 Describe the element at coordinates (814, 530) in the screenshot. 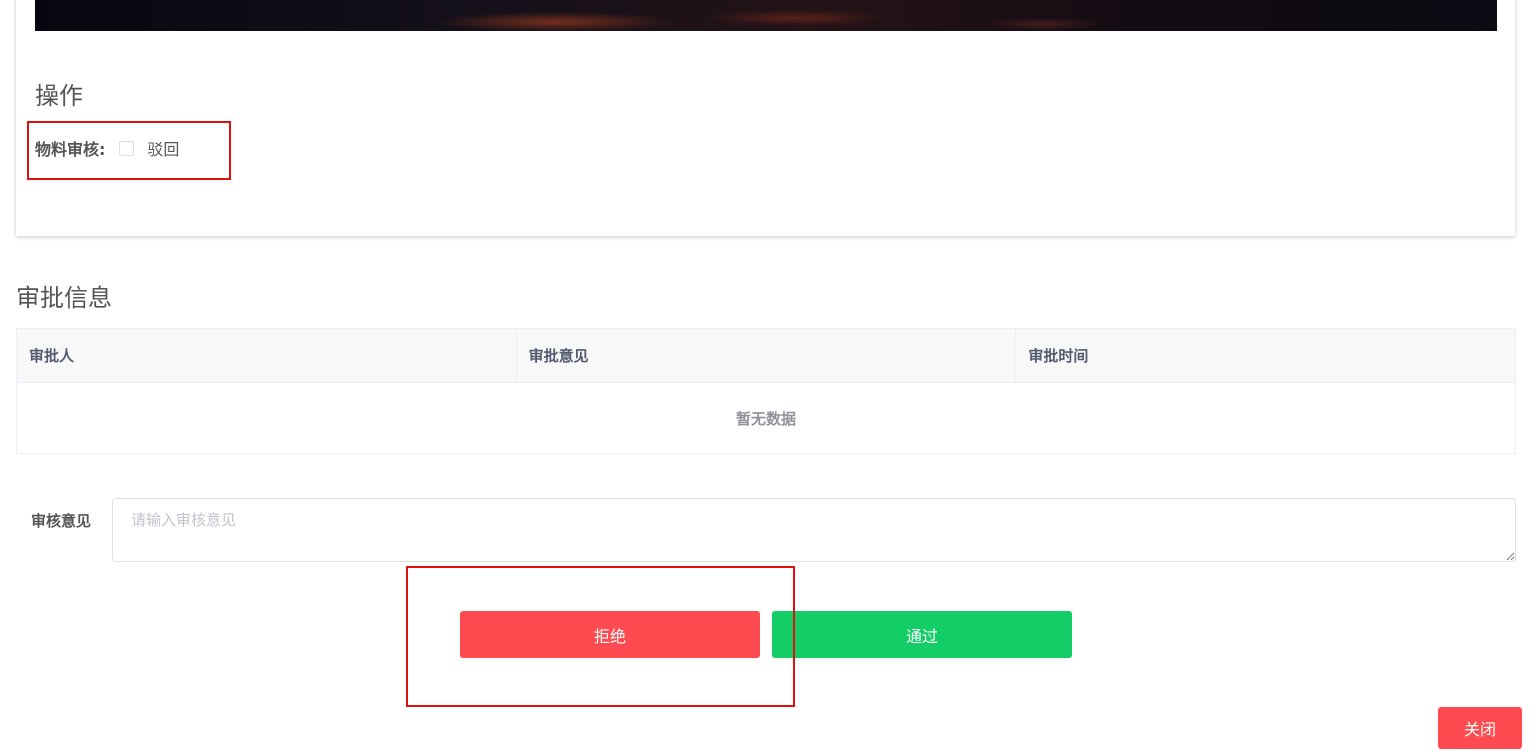

I see `review-opinion-input` at that location.